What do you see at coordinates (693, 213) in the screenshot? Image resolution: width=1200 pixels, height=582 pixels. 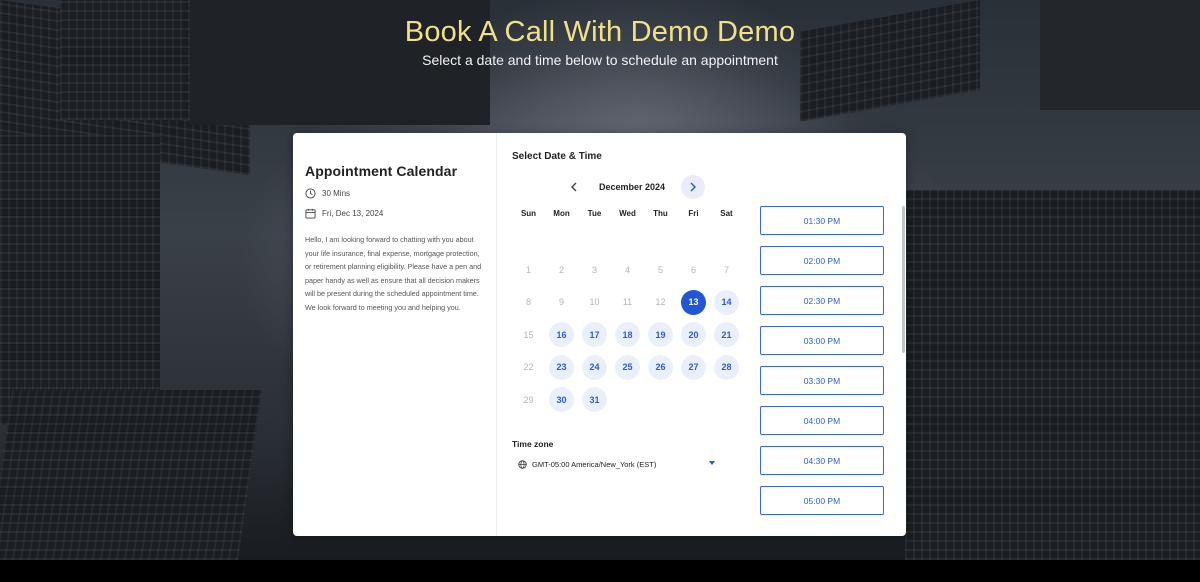 I see `weekday-label: Fri` at bounding box center [693, 213].